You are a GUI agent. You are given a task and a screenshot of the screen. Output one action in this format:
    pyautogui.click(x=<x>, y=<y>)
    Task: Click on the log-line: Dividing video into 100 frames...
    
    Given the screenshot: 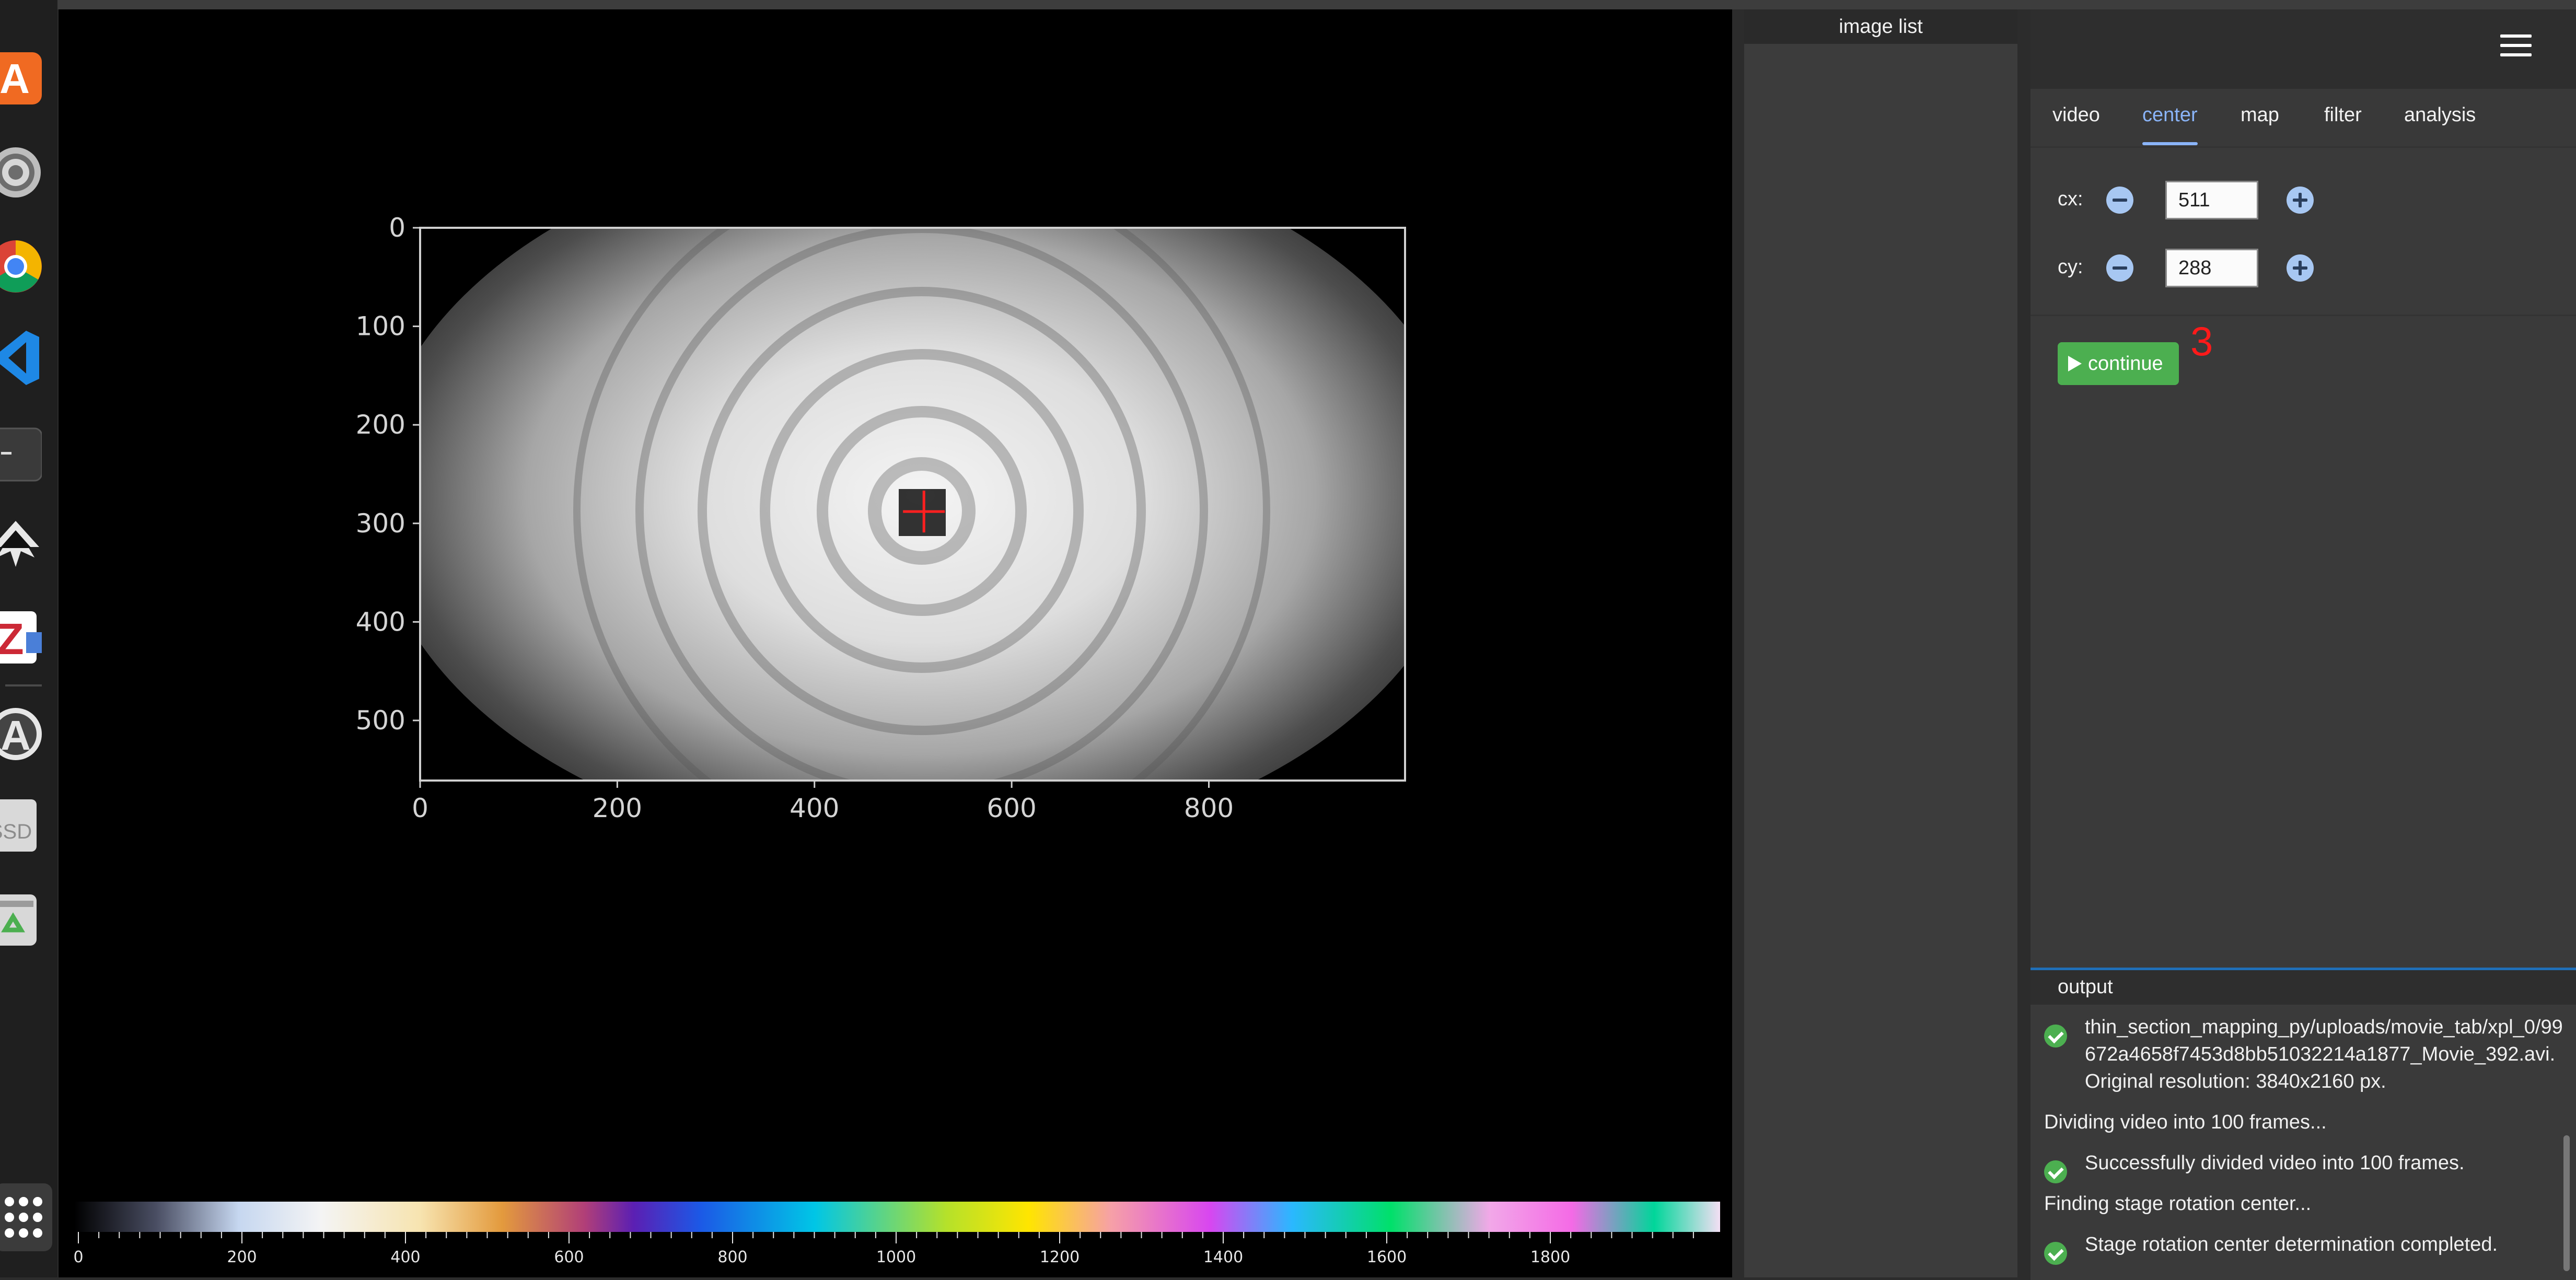 What is the action you would take?
    pyautogui.click(x=2185, y=1122)
    